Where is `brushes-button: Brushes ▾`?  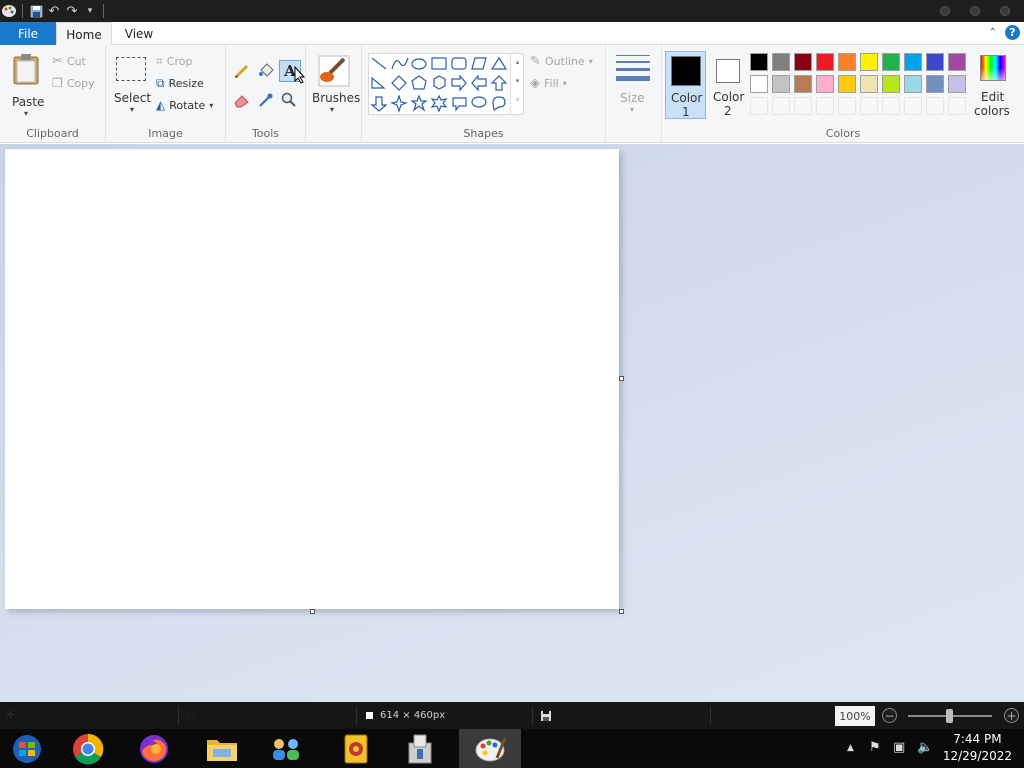
brushes-button: Brushes ▾ is located at coordinates (335, 86).